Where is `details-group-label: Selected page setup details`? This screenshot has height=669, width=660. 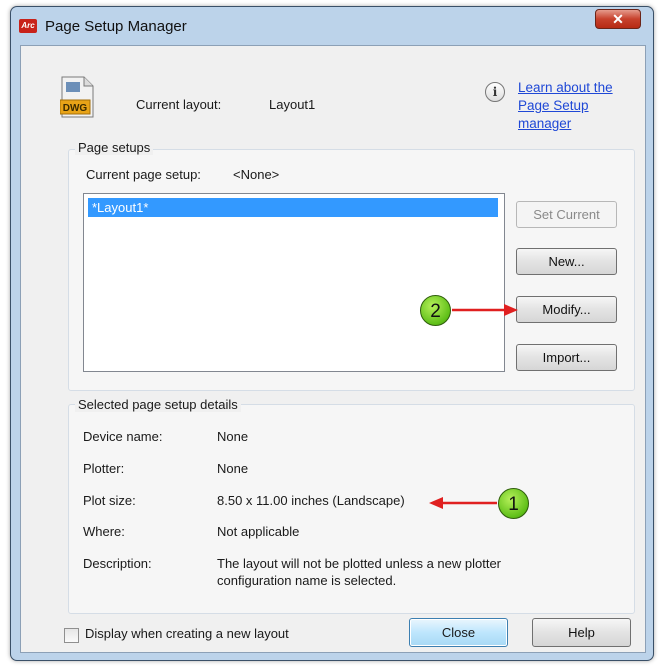 details-group-label: Selected page setup details is located at coordinates (158, 404).